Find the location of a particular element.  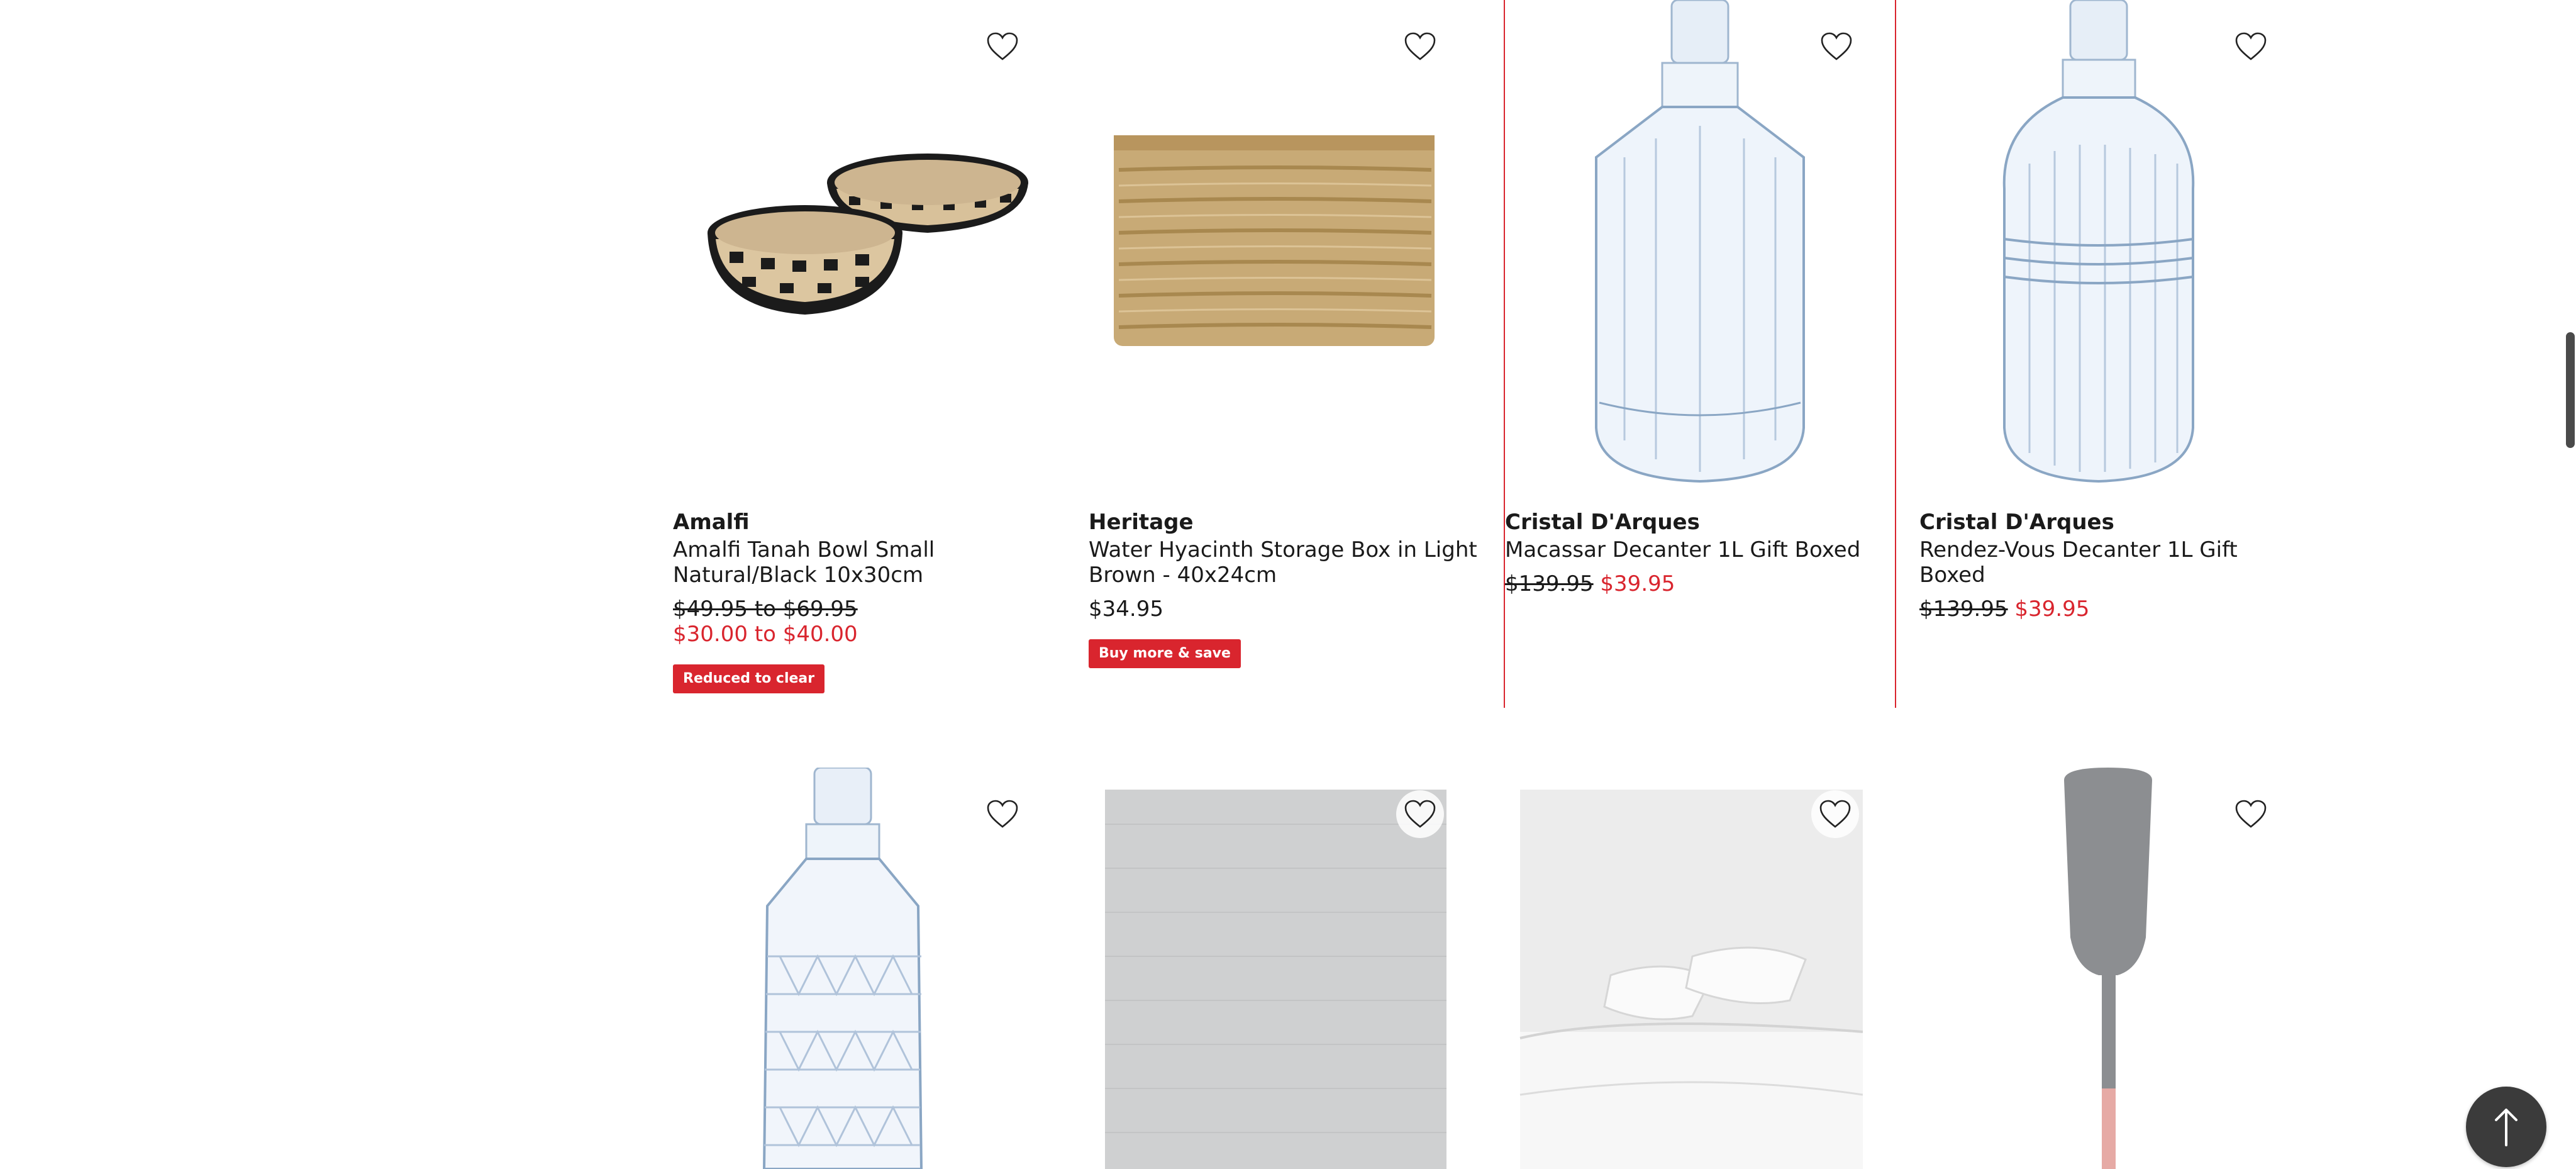

product-brand: Heritage is located at coordinates (1141, 522).